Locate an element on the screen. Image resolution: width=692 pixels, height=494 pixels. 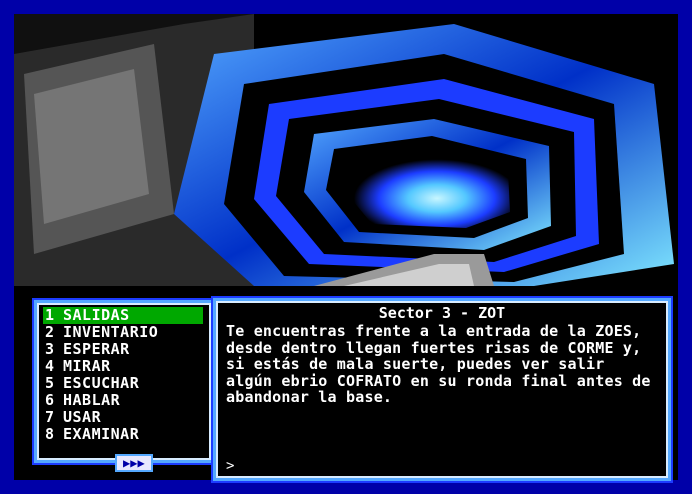
menu-item-esperar: 3 ESPERAR is located at coordinates (123, 349).